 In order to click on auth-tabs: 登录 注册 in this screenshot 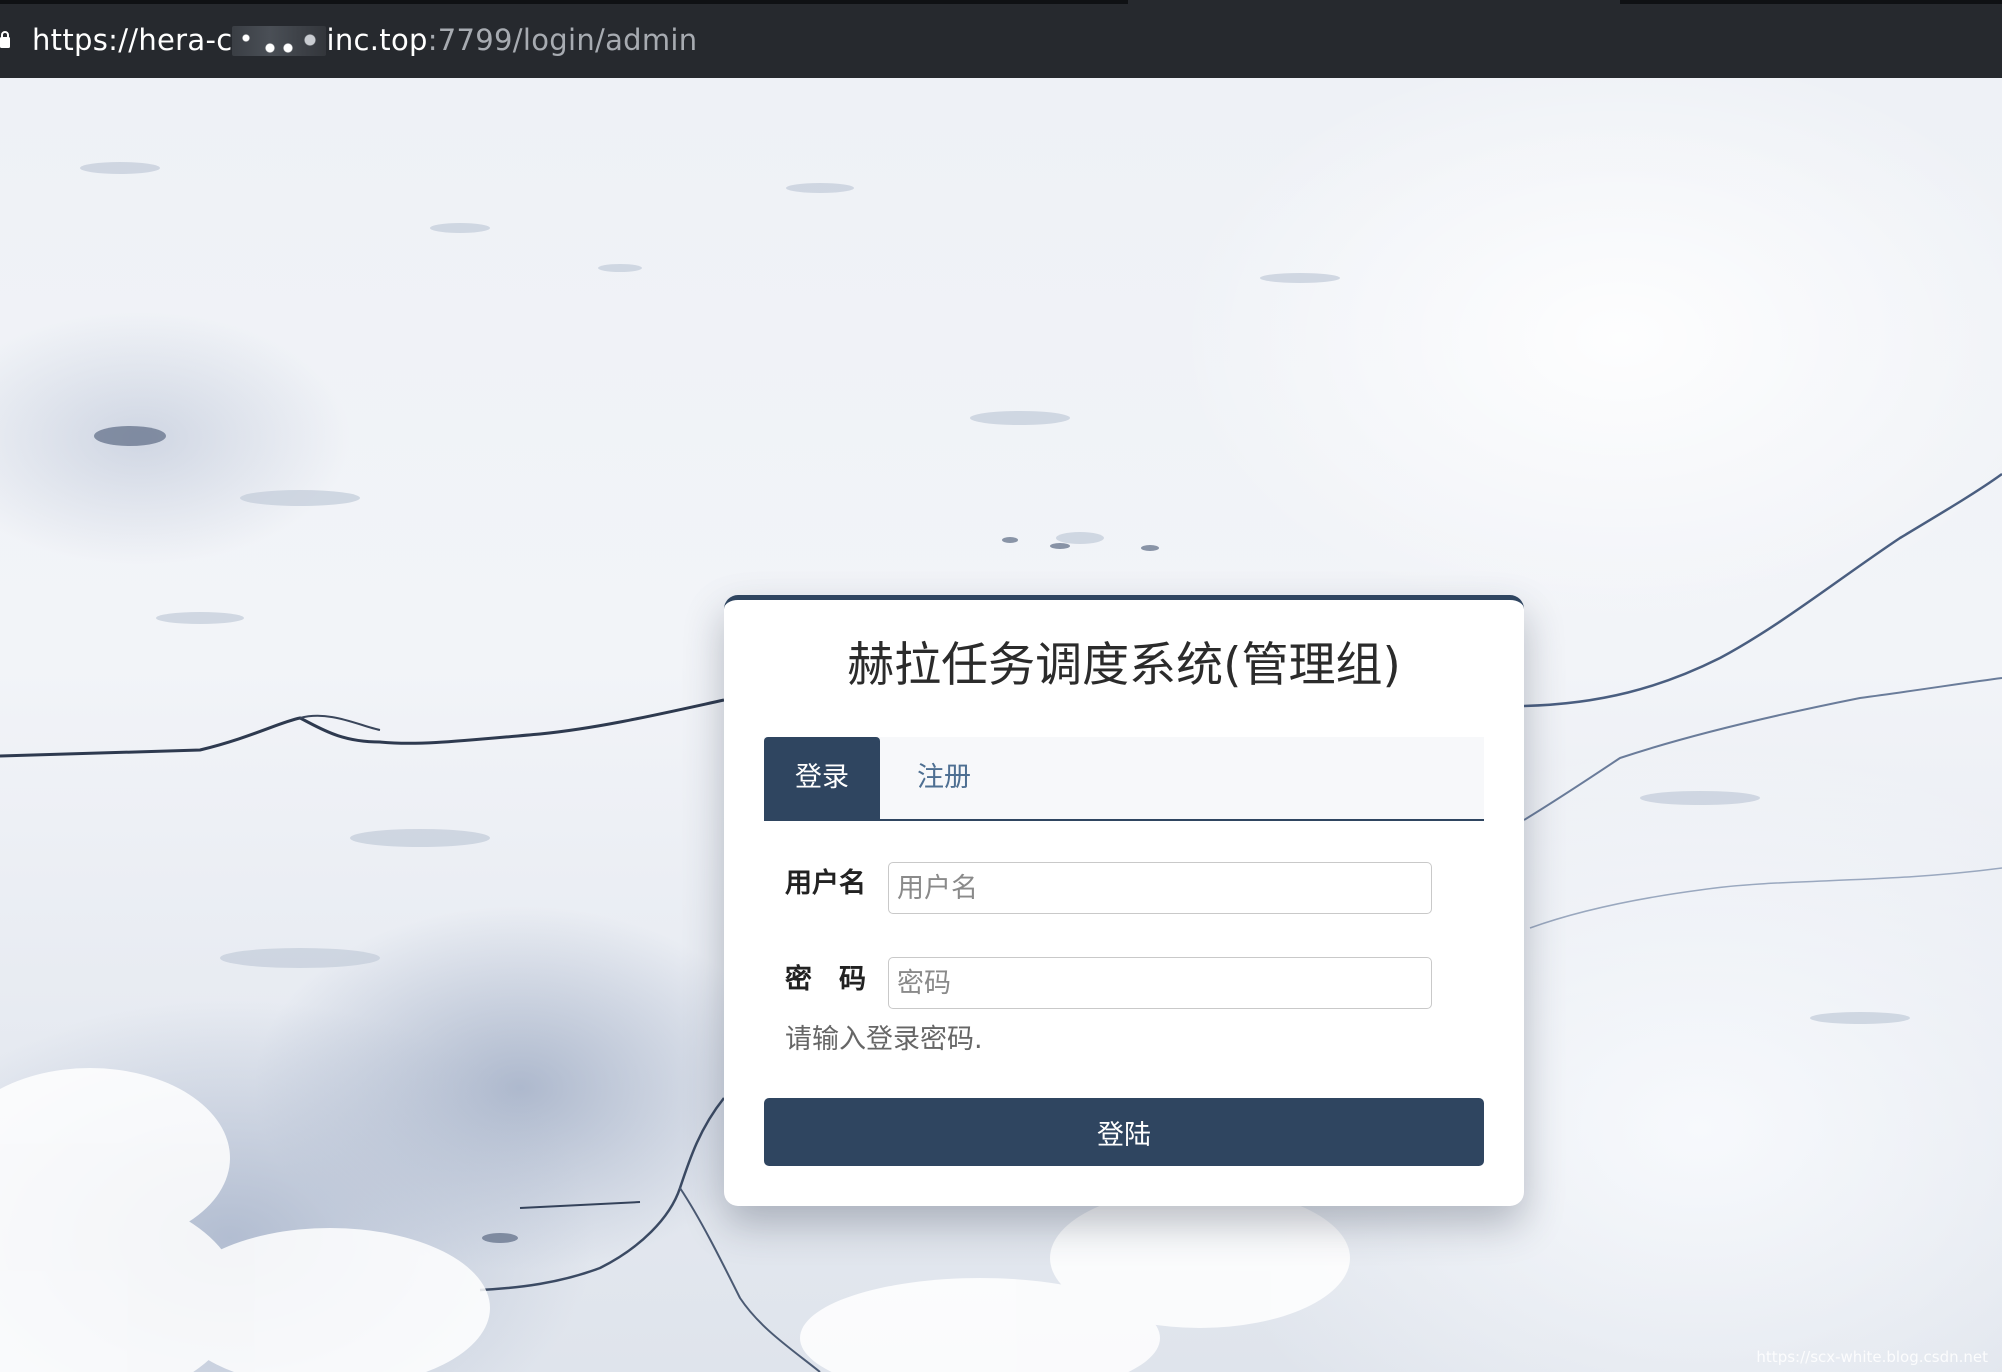, I will do `click(1124, 779)`.